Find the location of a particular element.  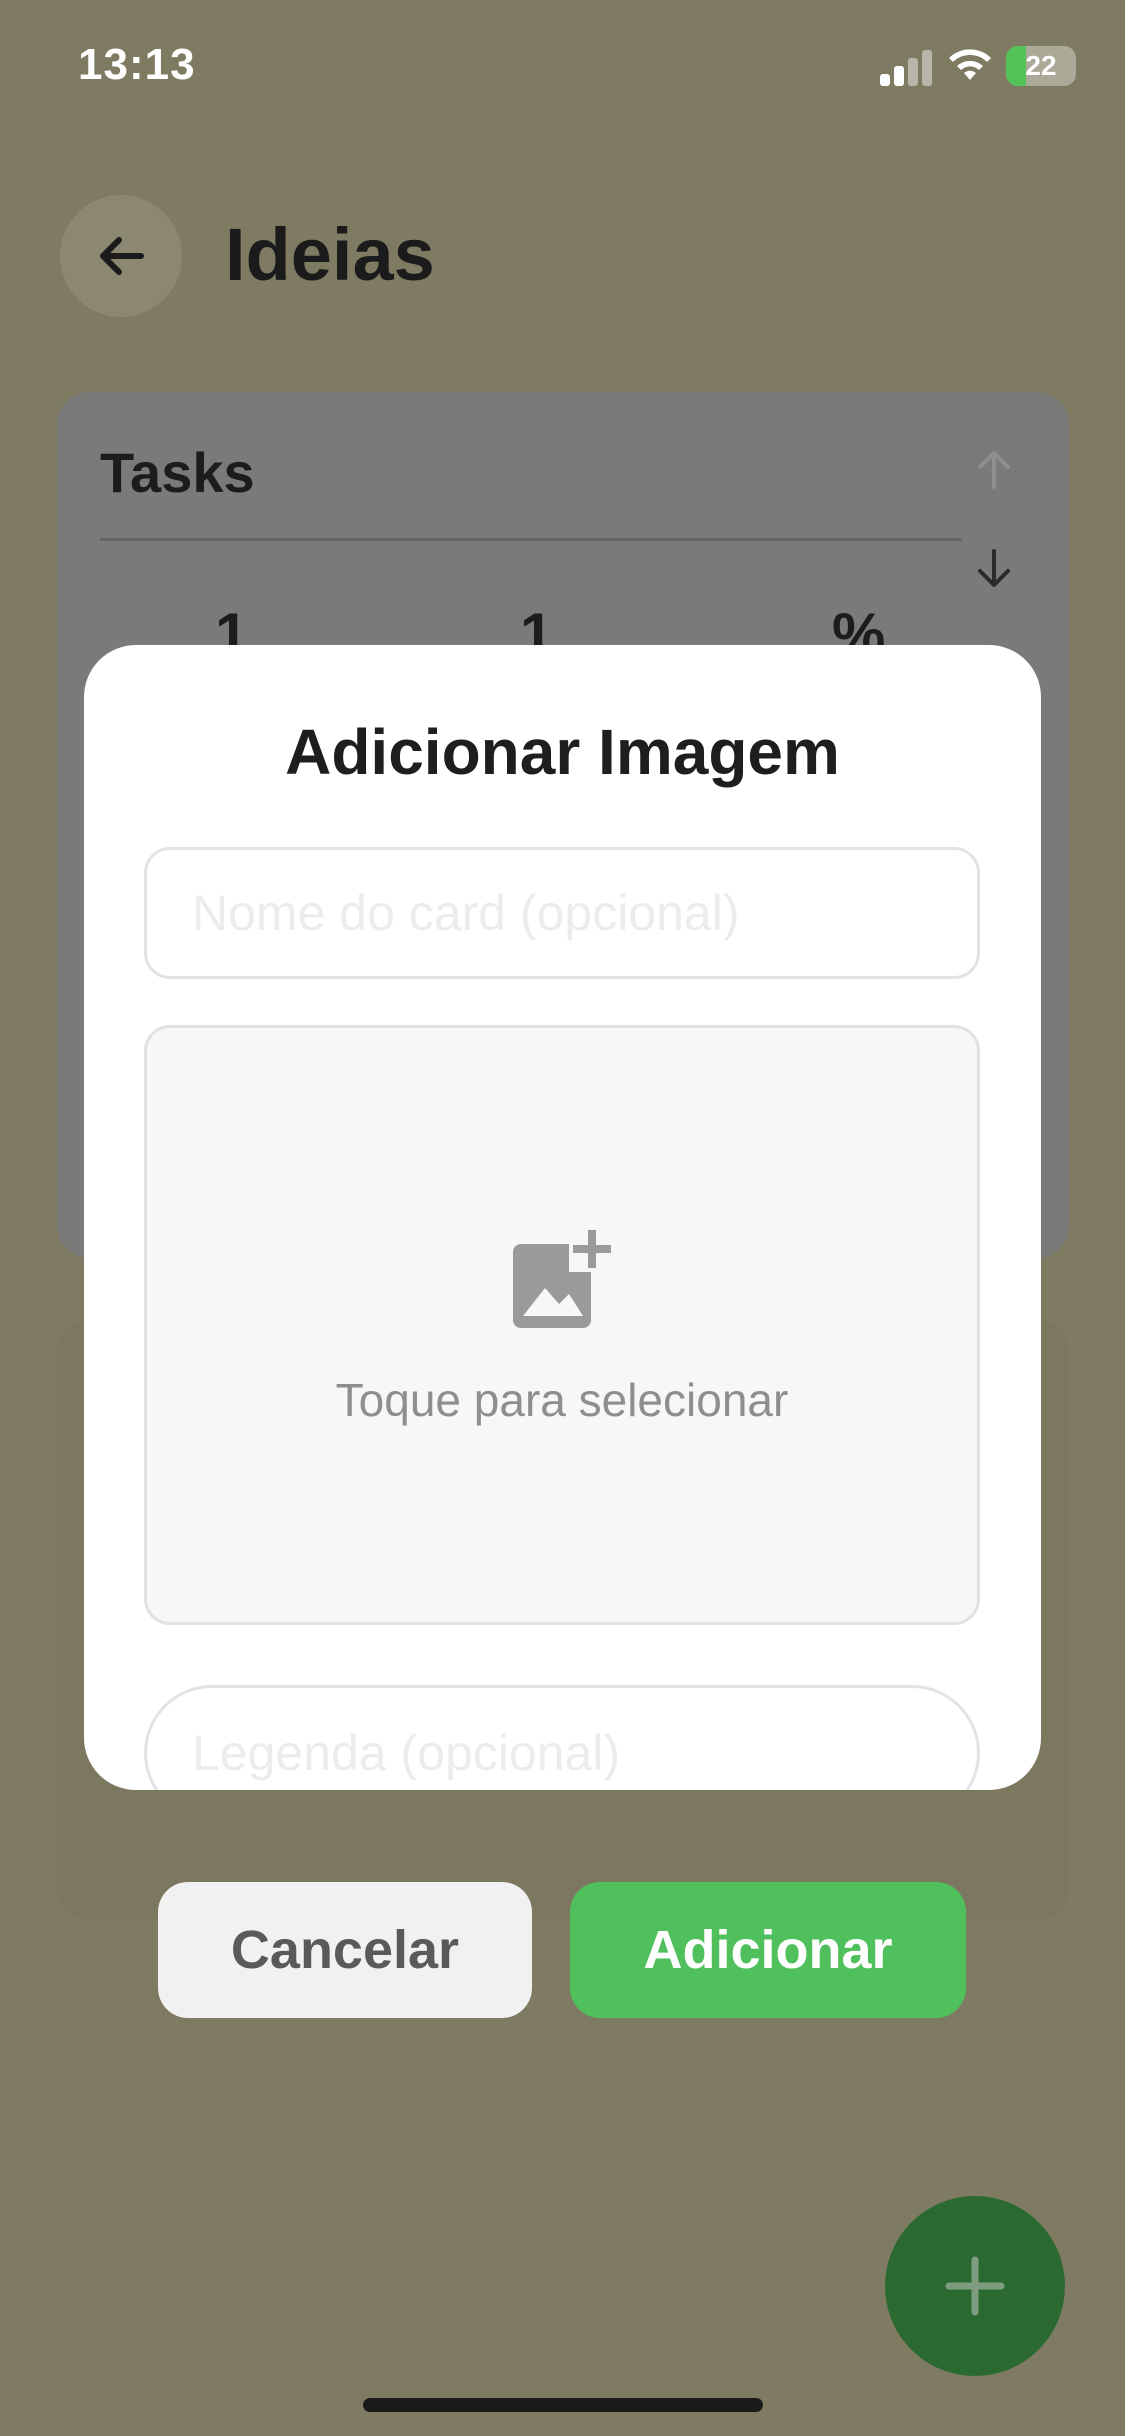

arrow-left-icon is located at coordinates (122, 256).